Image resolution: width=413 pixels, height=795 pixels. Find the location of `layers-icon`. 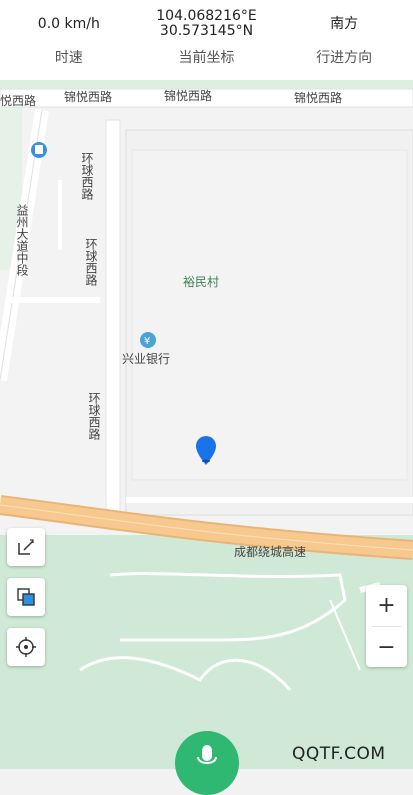

layers-icon is located at coordinates (26, 597).